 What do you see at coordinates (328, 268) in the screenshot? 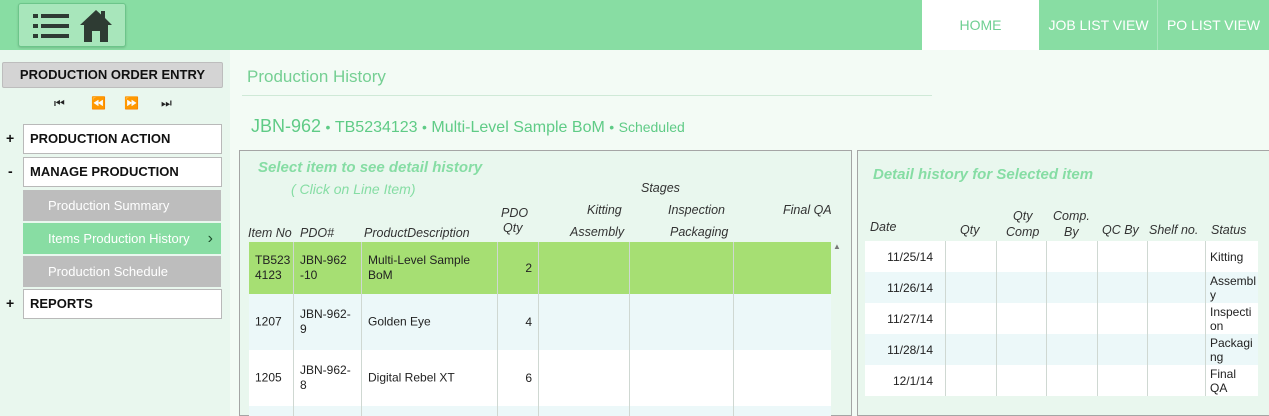
I see `pdo-cell: JBN-962 -10` at bounding box center [328, 268].